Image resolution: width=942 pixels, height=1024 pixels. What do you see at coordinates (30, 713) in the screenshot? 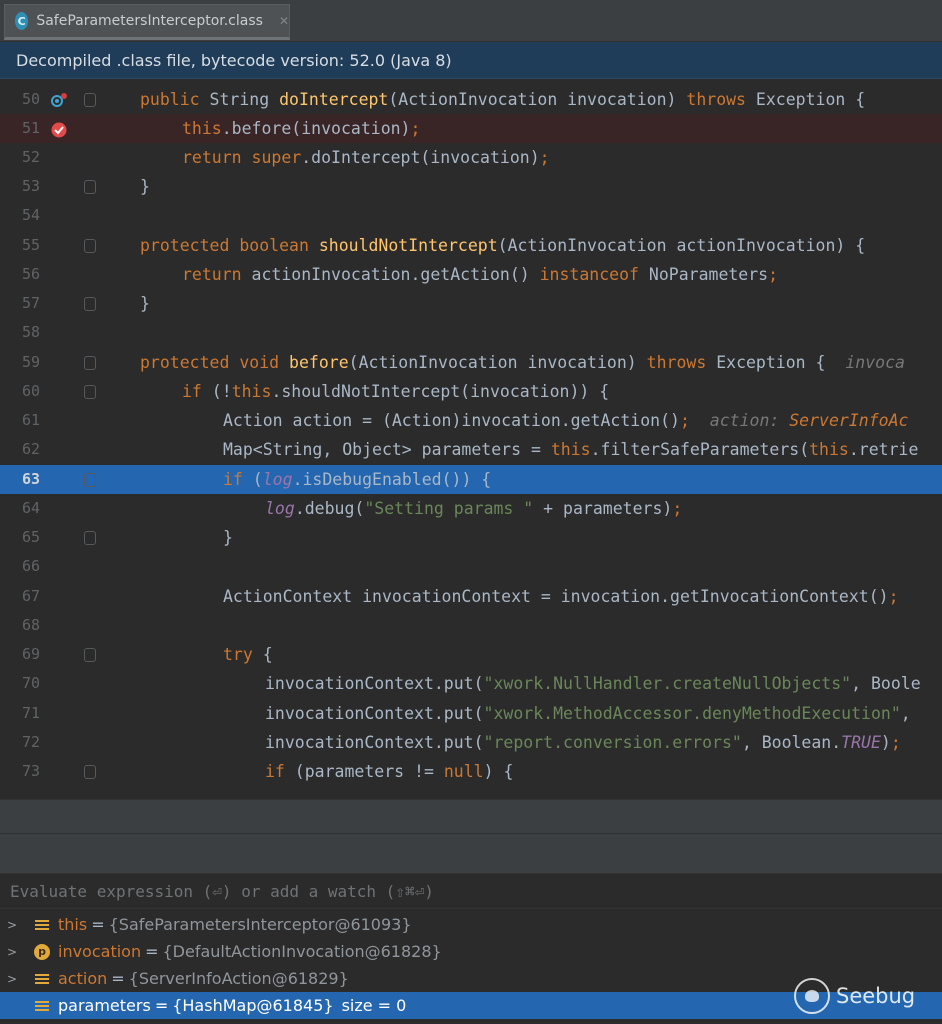
I see `line-number: 71` at bounding box center [30, 713].